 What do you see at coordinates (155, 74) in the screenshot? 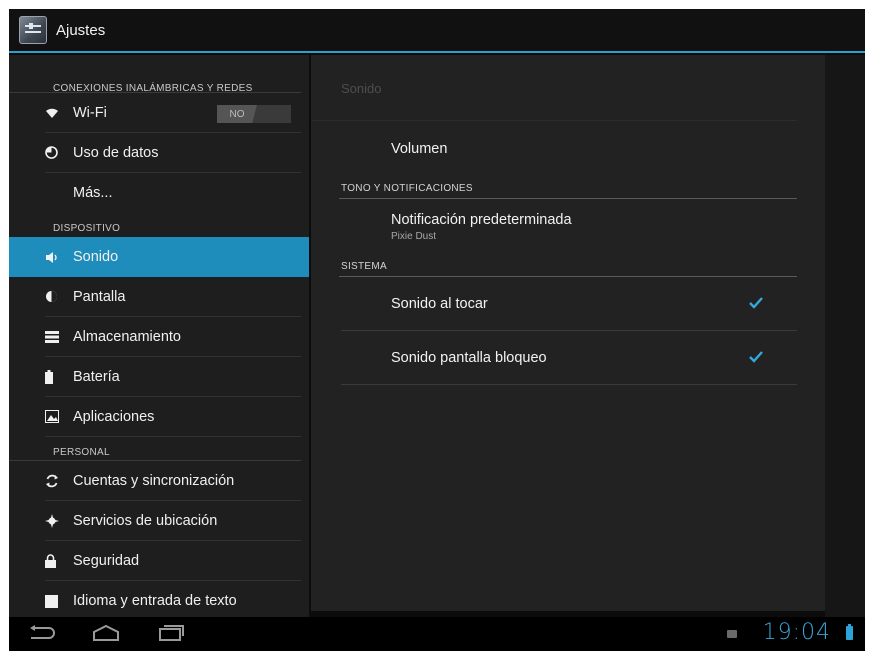
I see `section-header-wireless: CONEXIONES INALÁMBRICAS Y REDES` at bounding box center [155, 74].